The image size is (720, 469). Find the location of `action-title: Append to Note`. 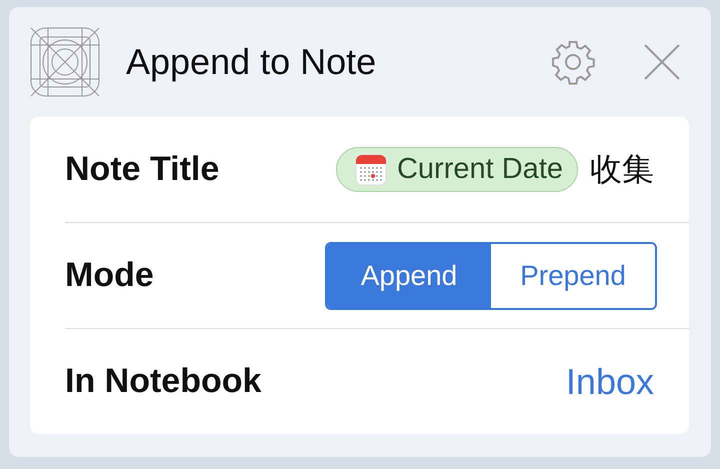

action-title: Append to Note is located at coordinates (252, 62).